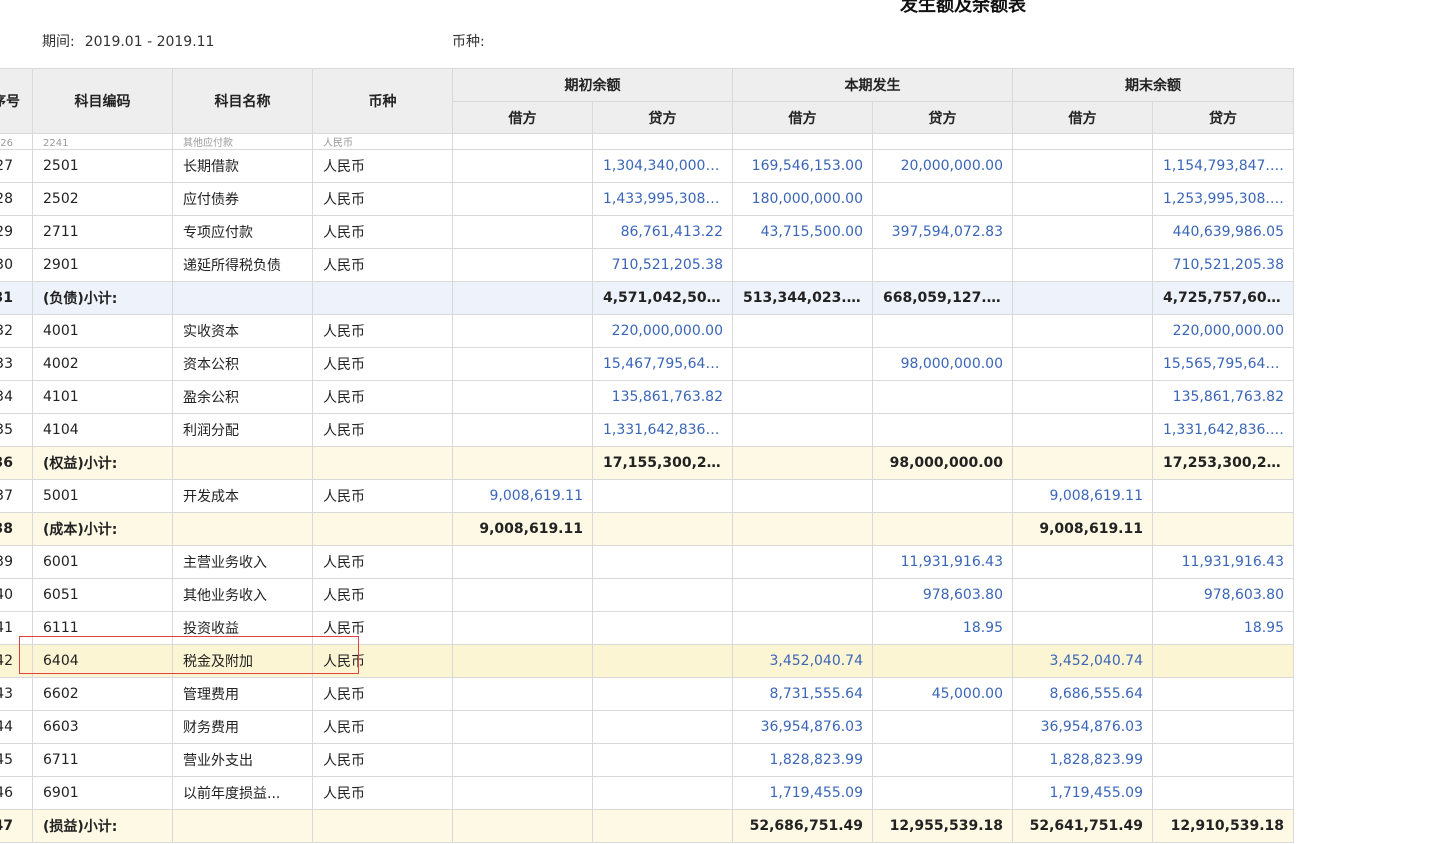 The image size is (1431, 844). I want to click on col-current-credit: 贷方, so click(942, 117).